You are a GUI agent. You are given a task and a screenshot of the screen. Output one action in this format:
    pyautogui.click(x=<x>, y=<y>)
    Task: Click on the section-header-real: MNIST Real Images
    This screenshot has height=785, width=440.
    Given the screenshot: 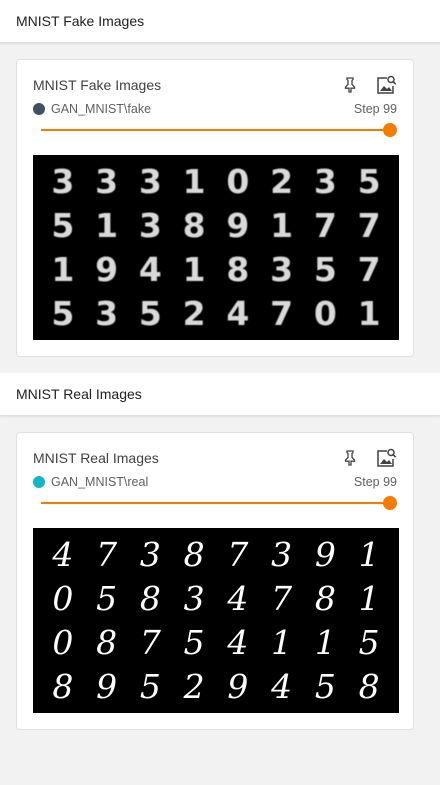 What is the action you would take?
    pyautogui.click(x=220, y=394)
    